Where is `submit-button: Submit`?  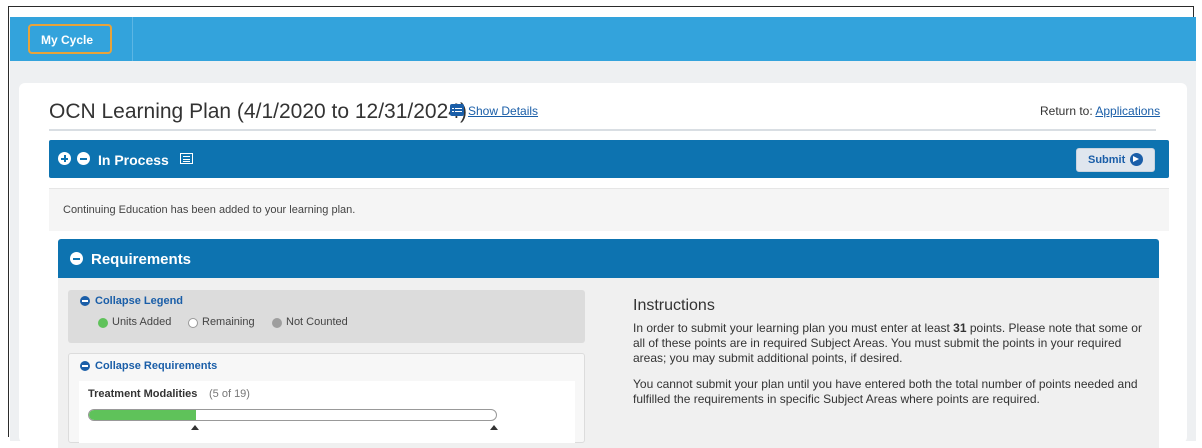 submit-button: Submit is located at coordinates (1115, 160).